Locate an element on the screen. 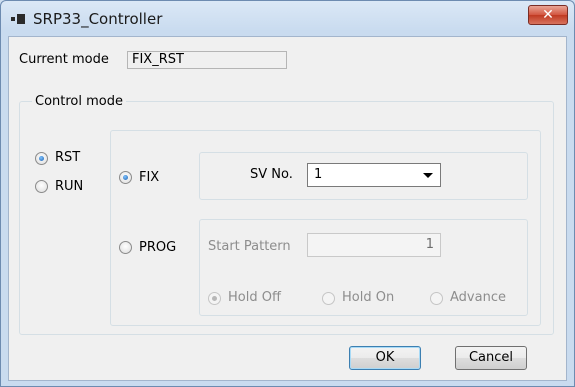  chevron-down-icon is located at coordinates (428, 175).